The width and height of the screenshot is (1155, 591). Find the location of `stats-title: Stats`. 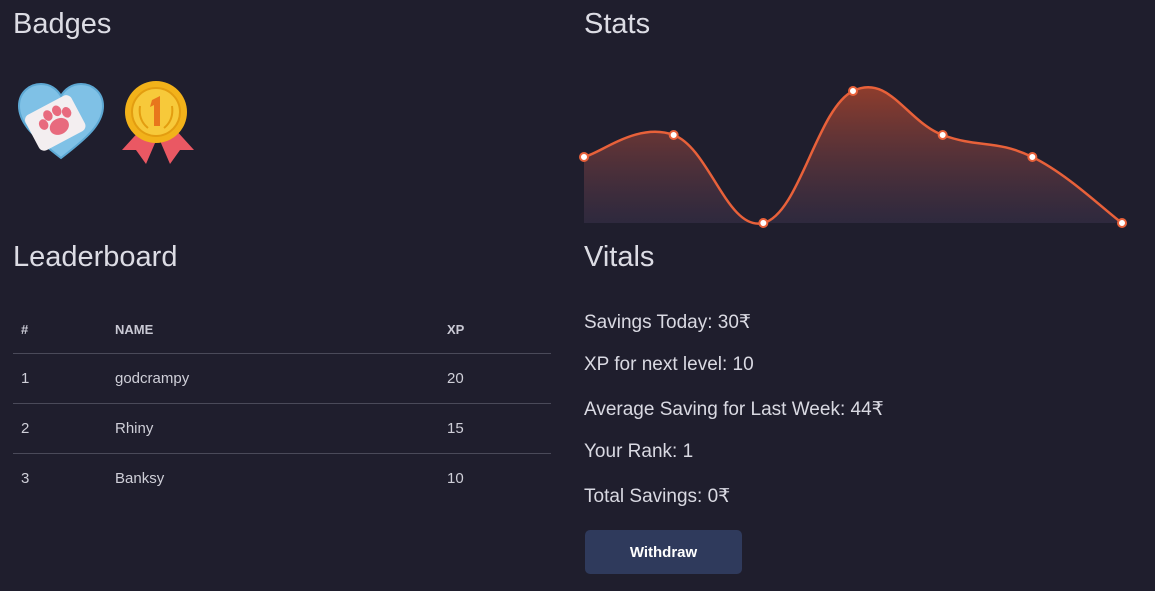

stats-title: Stats is located at coordinates (617, 24).